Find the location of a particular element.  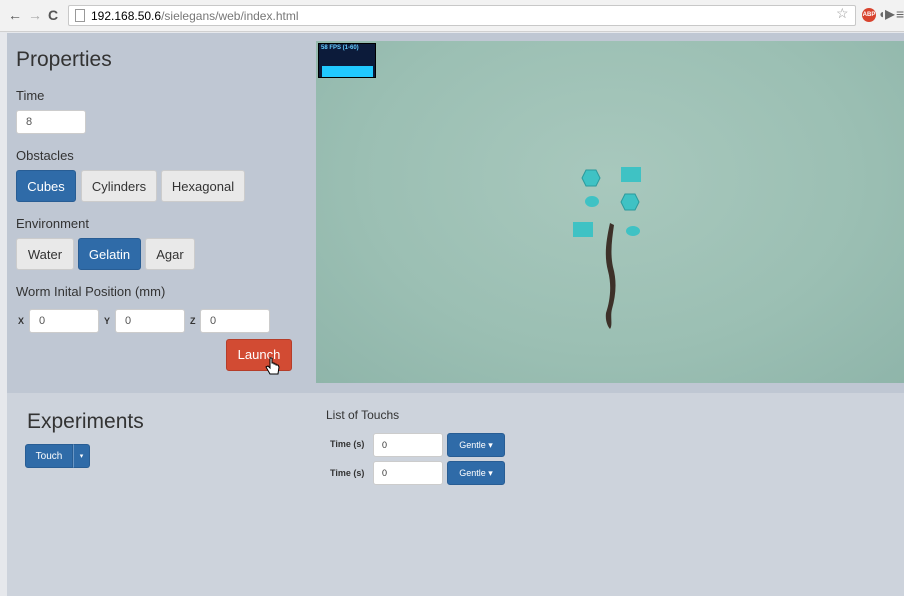

bookmark-star-icon: ☆ is located at coordinates (842, 13).